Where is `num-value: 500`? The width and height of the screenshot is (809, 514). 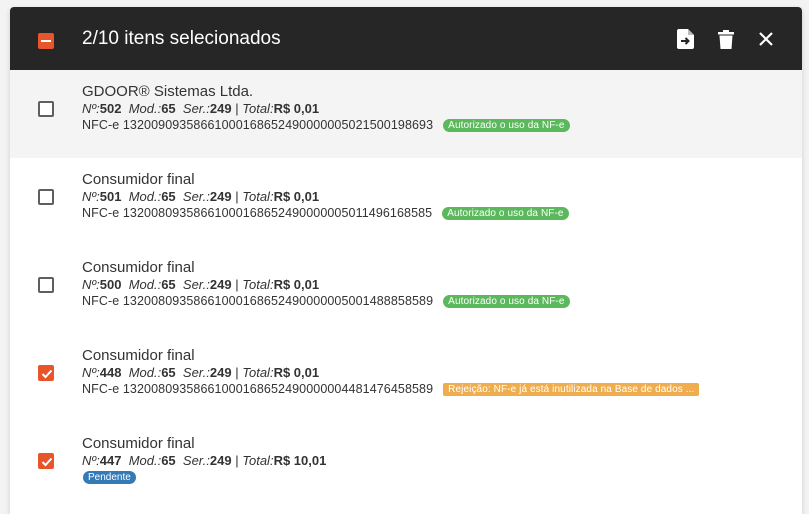 num-value: 500 is located at coordinates (110, 284).